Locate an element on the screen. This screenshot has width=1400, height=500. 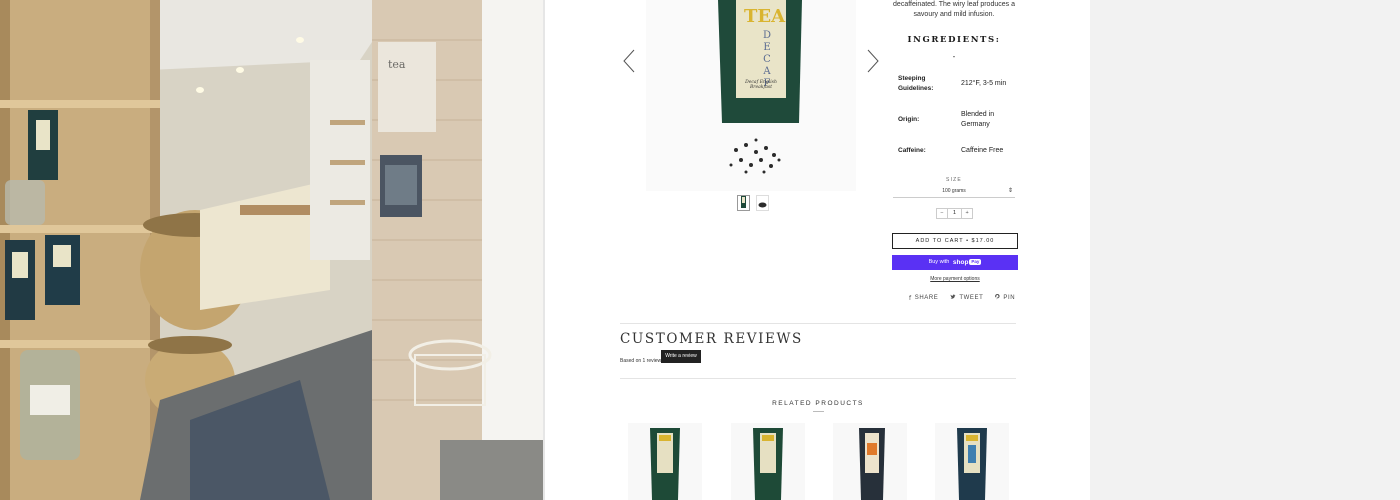
quantity-increase-button: + is located at coordinates (967, 213).